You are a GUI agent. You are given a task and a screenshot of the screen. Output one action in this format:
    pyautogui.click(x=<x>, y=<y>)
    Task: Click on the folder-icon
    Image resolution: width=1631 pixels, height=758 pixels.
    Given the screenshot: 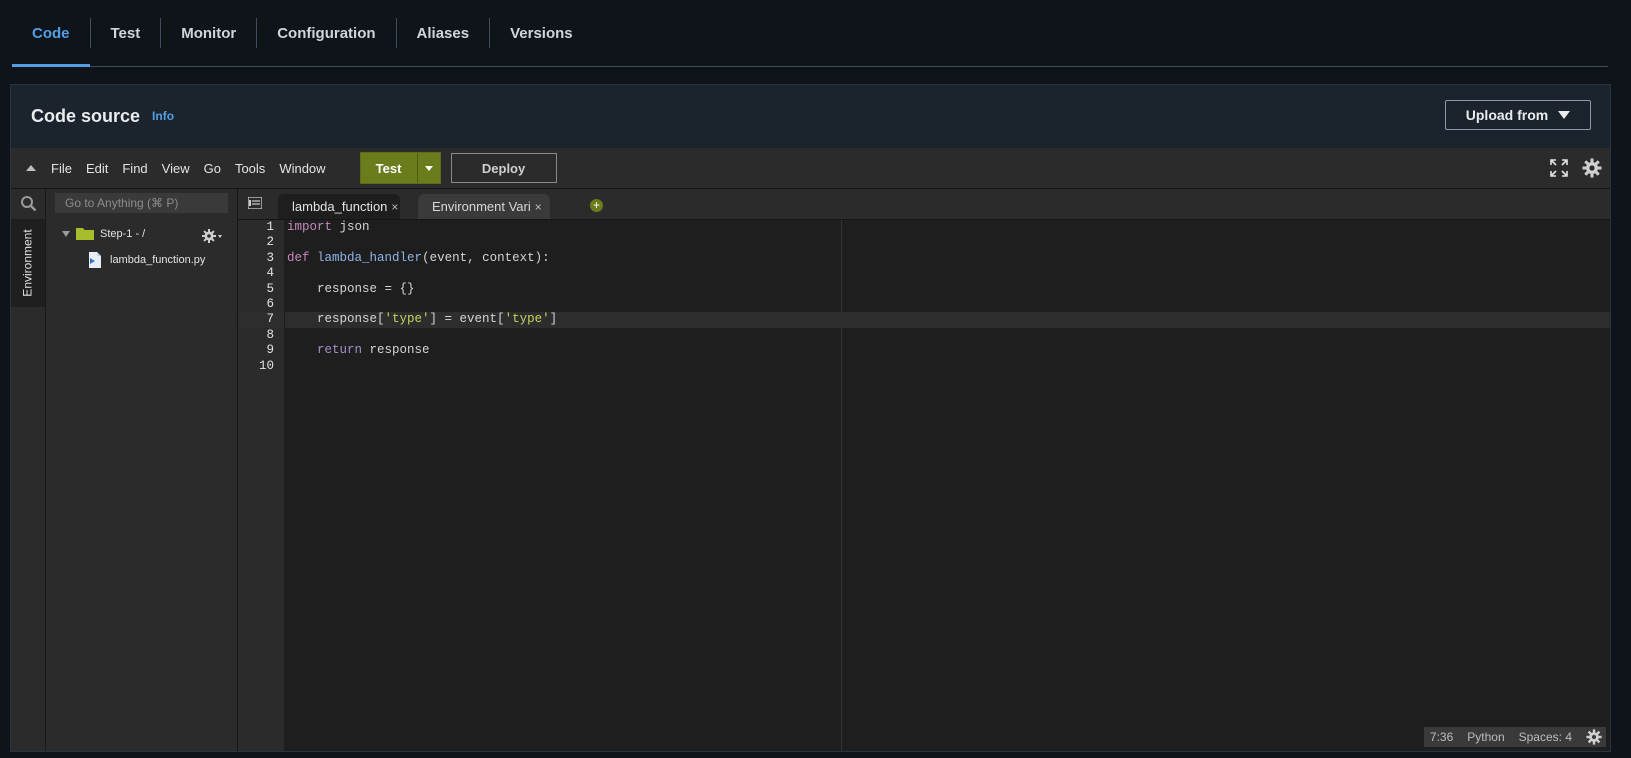 What is the action you would take?
    pyautogui.click(x=85, y=234)
    